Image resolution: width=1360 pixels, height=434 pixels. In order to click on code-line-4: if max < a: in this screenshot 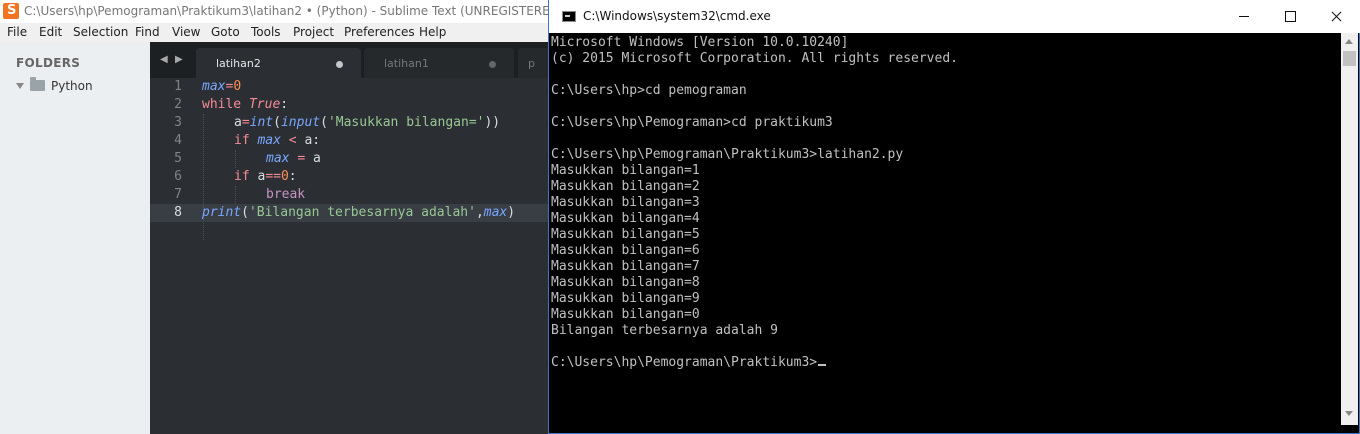, I will do `click(277, 141)`.